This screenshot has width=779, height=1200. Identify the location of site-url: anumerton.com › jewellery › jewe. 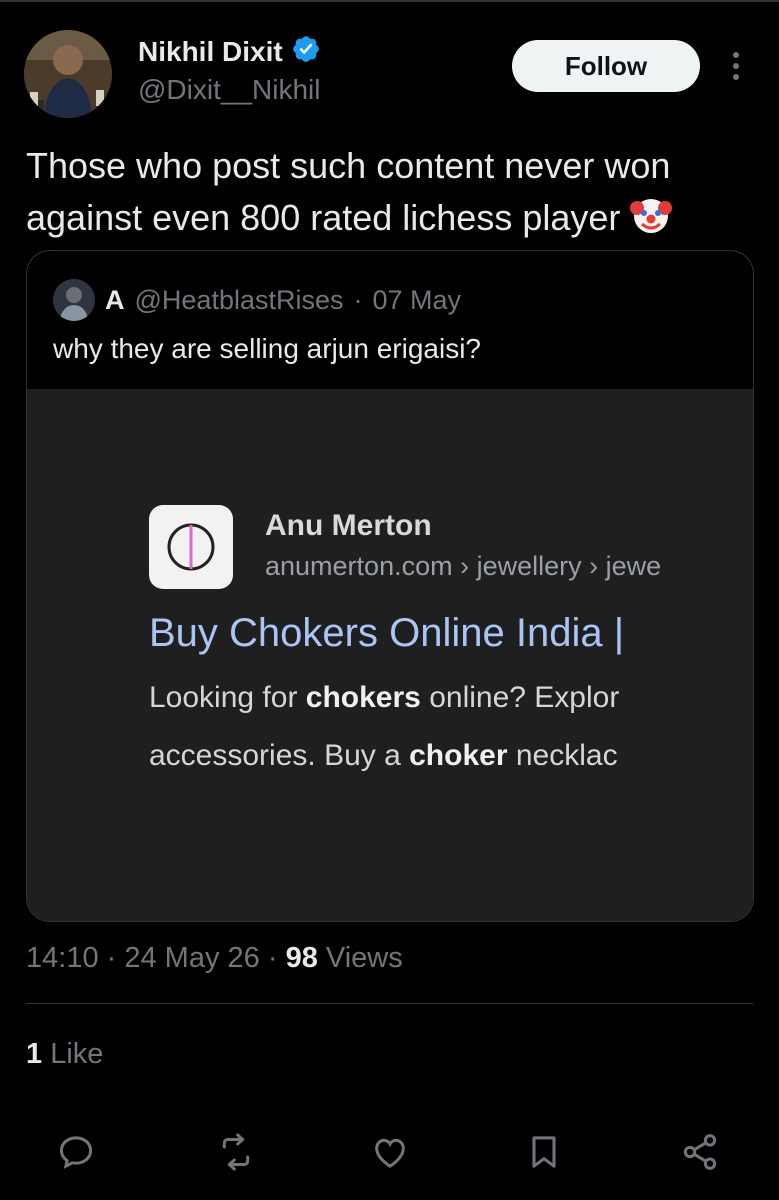
(463, 566).